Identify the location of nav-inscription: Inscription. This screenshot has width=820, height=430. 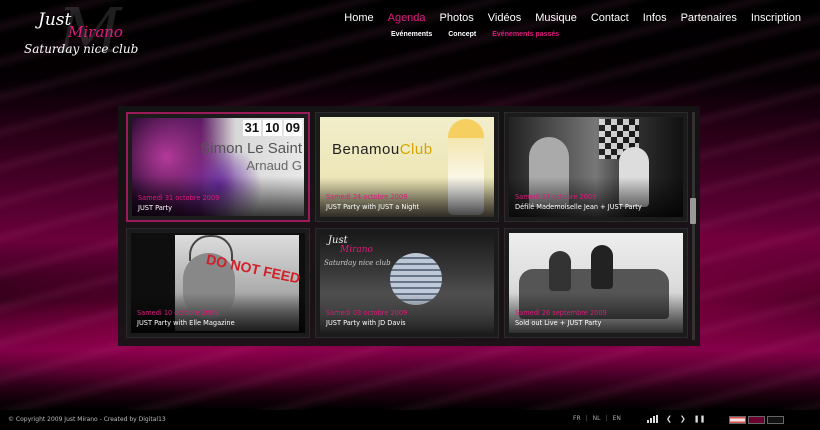
(776, 18).